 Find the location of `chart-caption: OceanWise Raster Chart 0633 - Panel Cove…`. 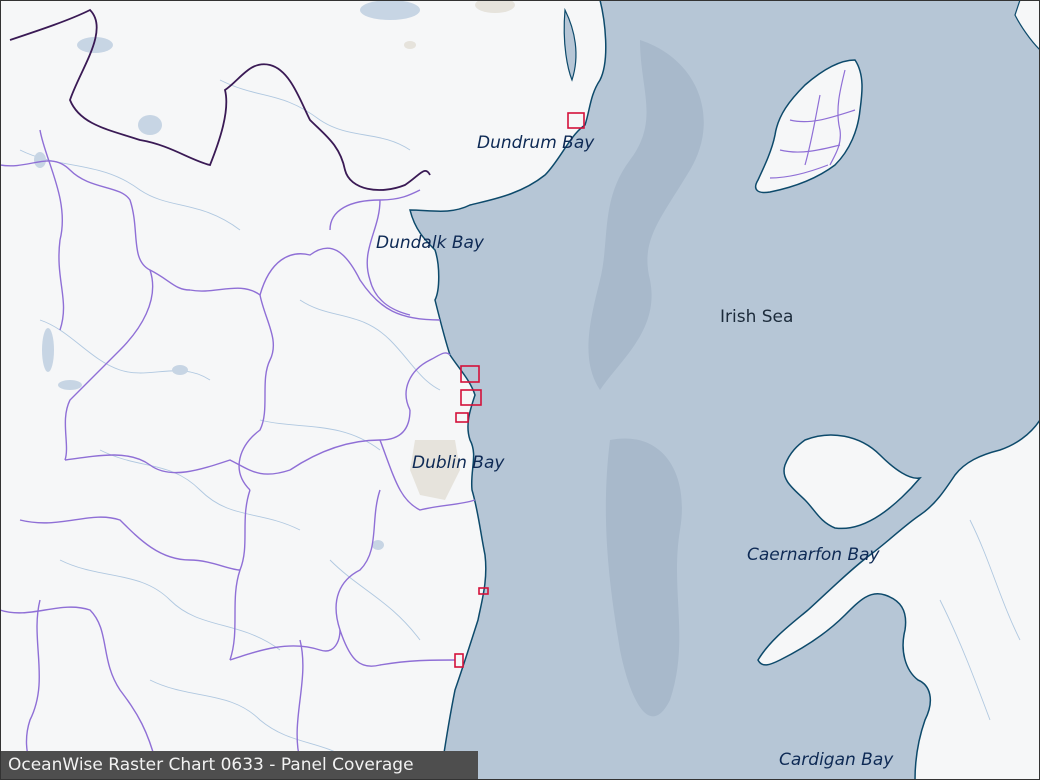

chart-caption: OceanWise Raster Chart 0633 - Panel Cove… is located at coordinates (239, 765).